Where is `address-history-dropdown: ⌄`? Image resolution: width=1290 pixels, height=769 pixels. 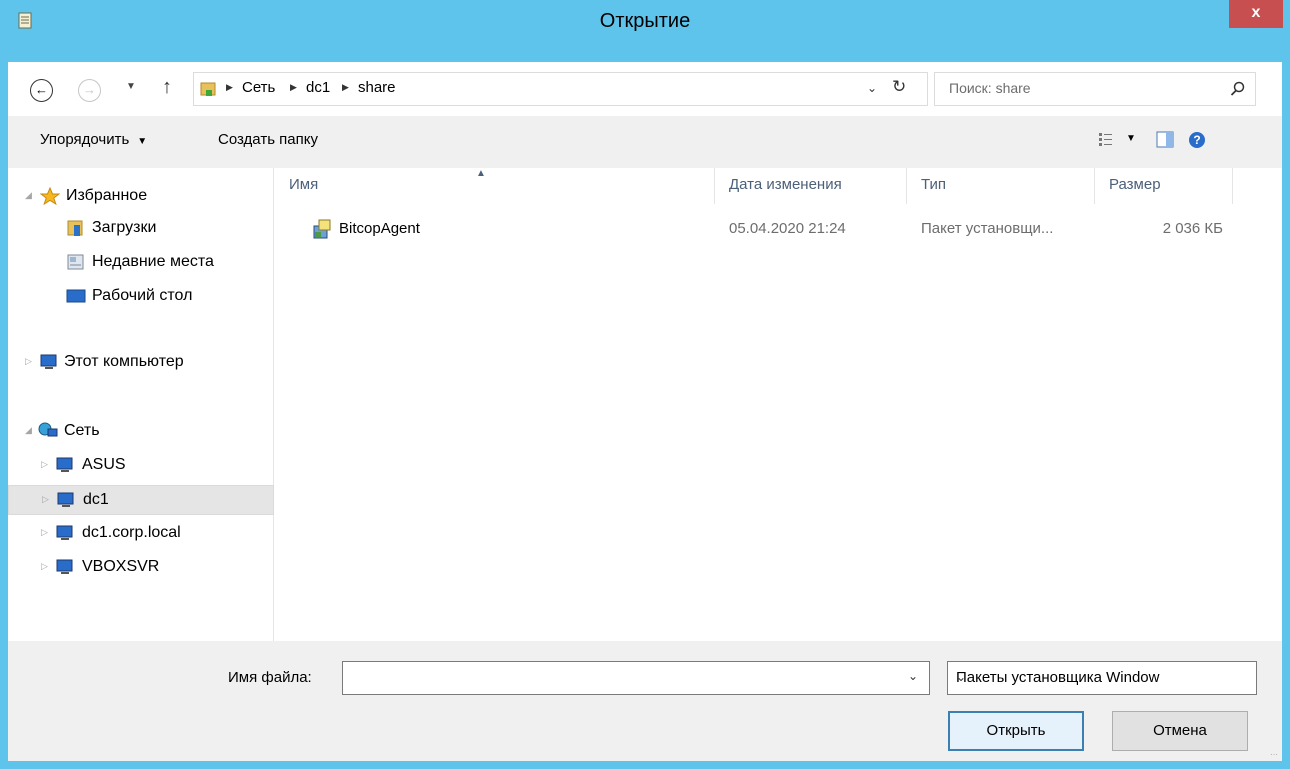 address-history-dropdown: ⌄ is located at coordinates (872, 88).